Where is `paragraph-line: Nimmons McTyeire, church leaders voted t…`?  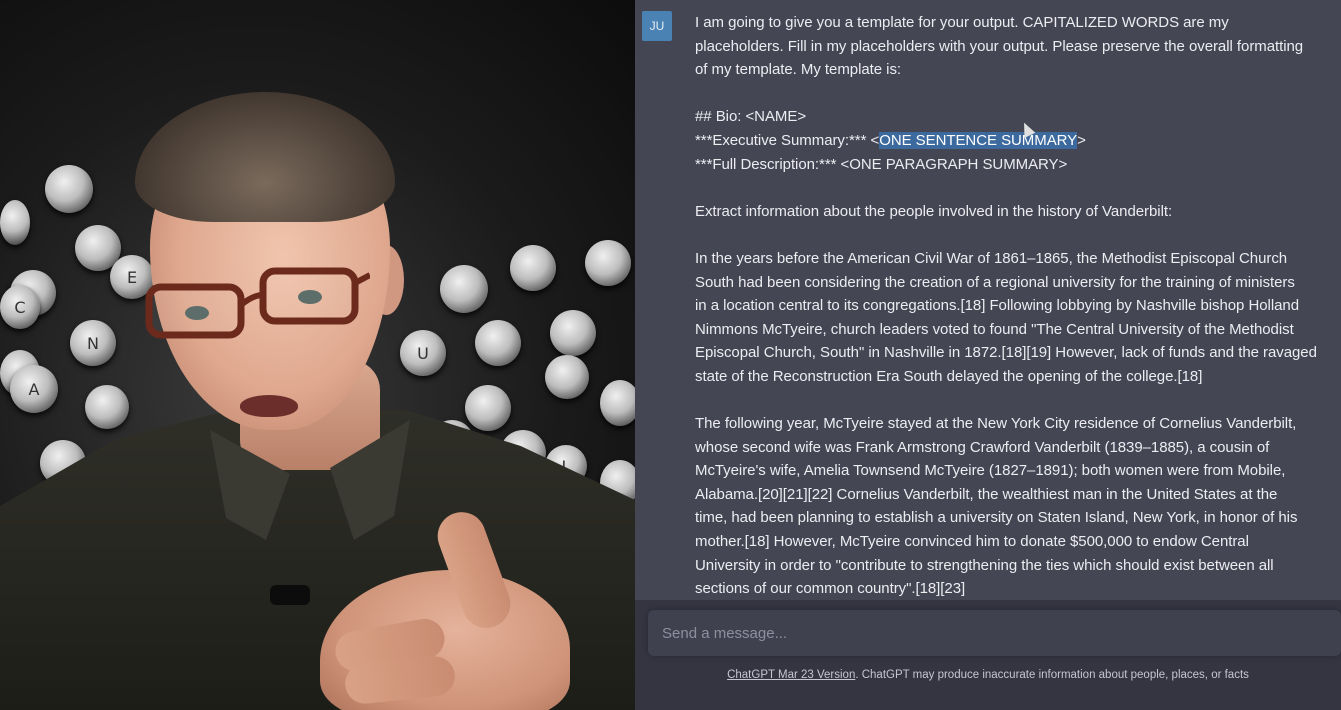 paragraph-line: Nimmons McTyeire, church leaders voted t… is located at coordinates (994, 329).